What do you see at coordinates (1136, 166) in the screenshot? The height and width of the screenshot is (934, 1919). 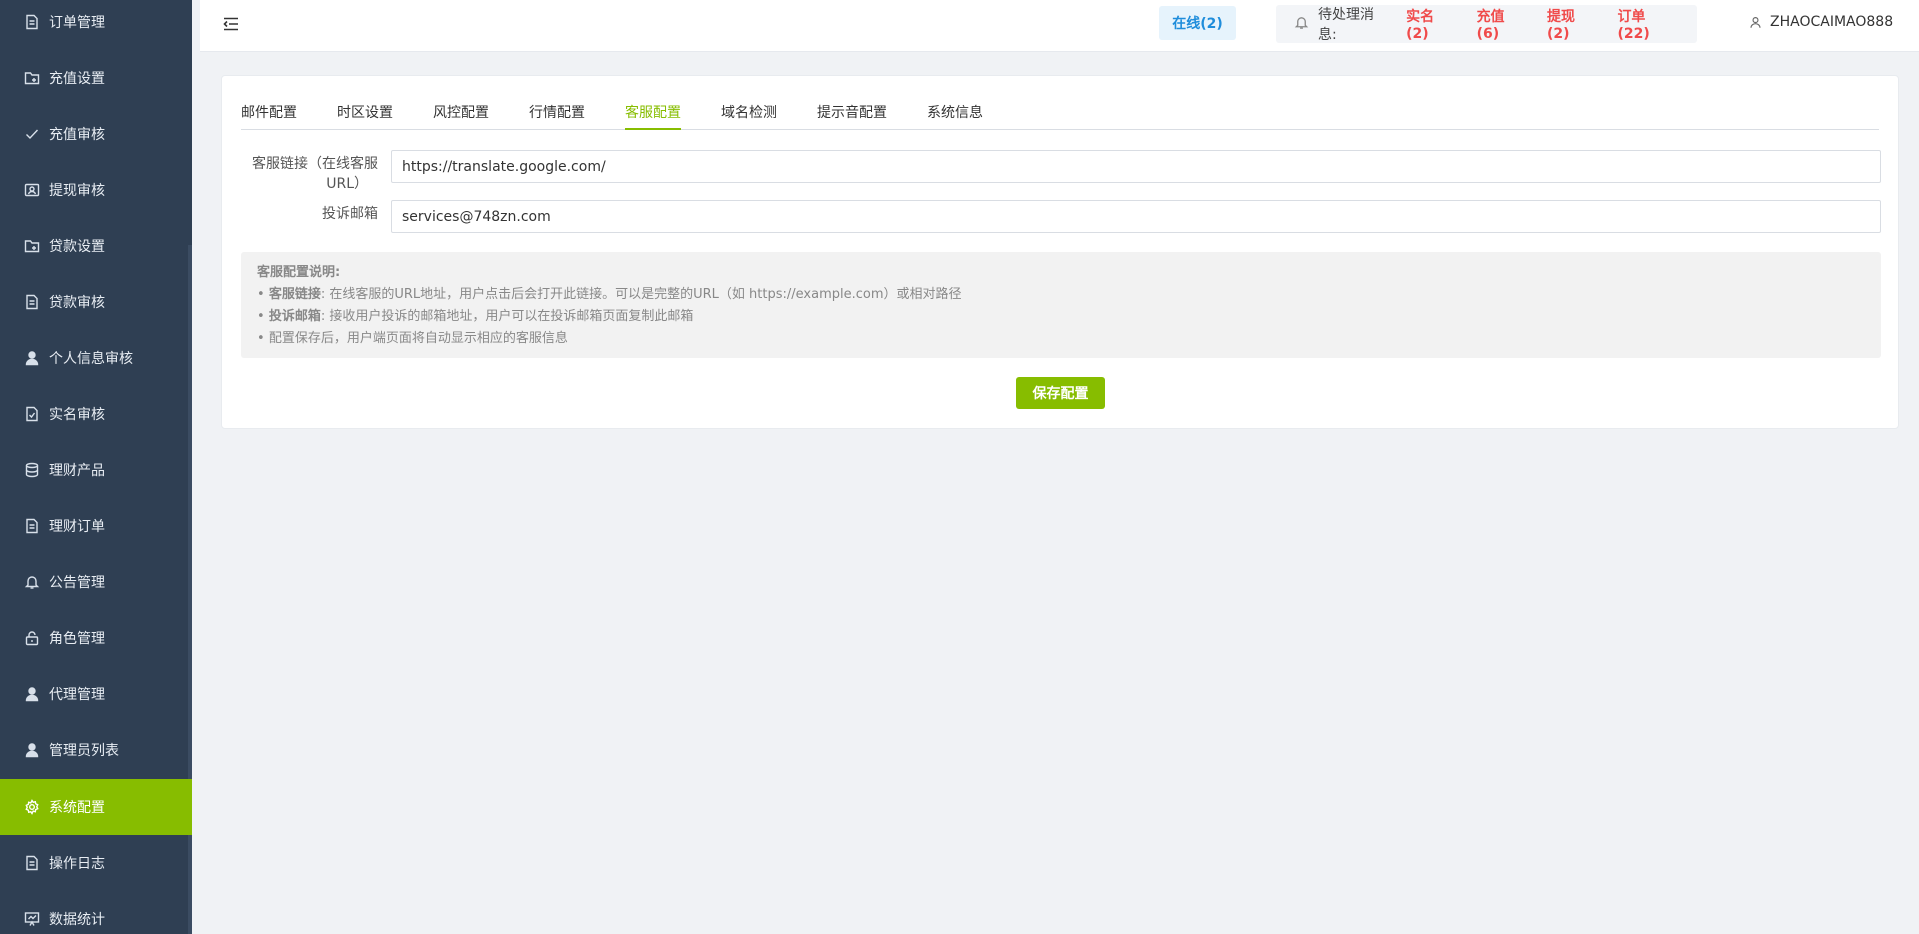 I see `service-link-input` at bounding box center [1136, 166].